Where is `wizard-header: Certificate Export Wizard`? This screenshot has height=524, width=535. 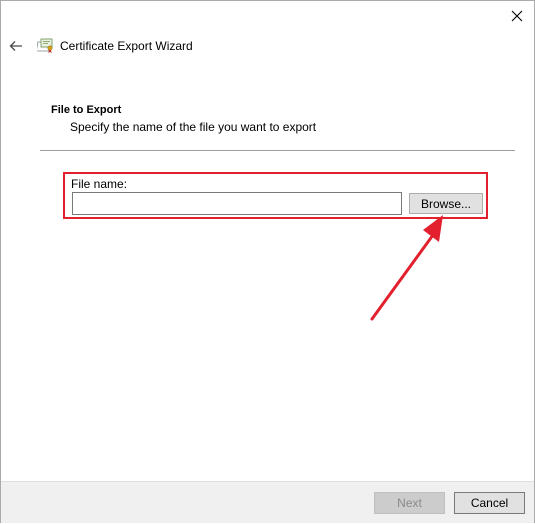 wizard-header: Certificate Export Wizard is located at coordinates (267, 48).